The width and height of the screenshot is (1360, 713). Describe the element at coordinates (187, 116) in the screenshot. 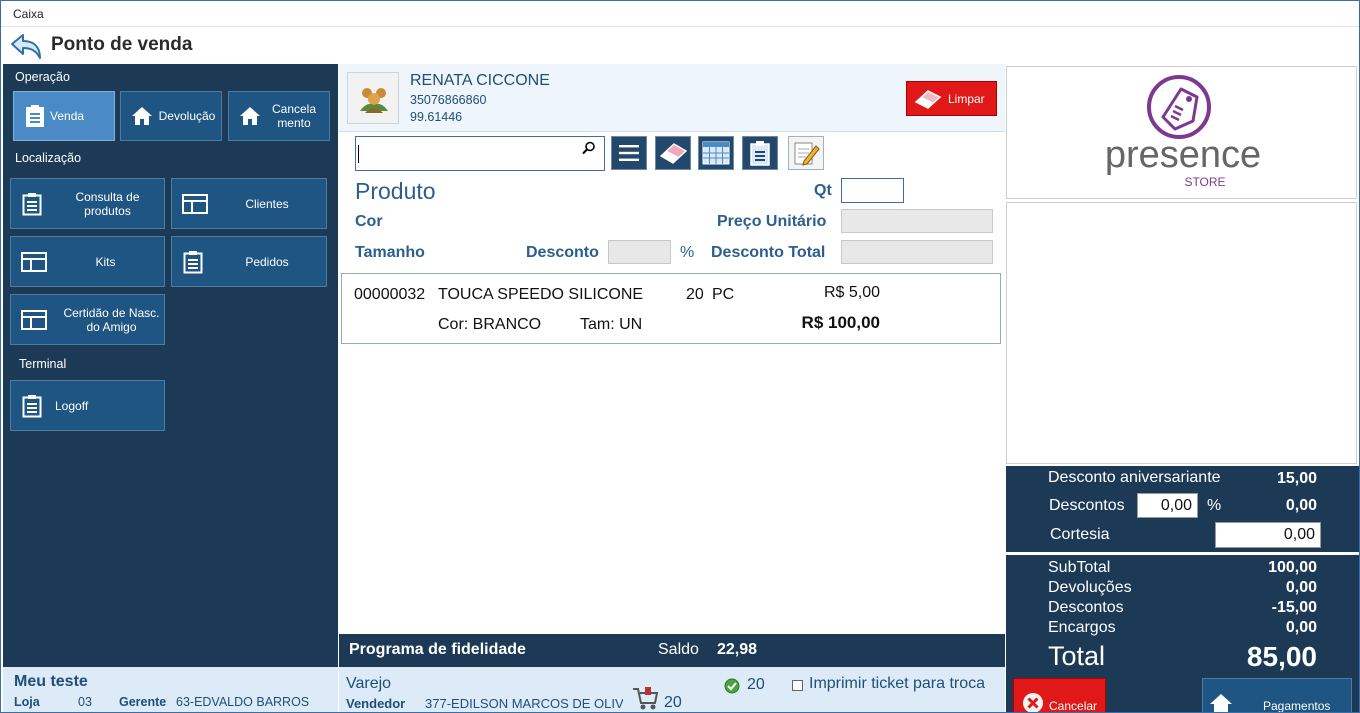

I see `devolucao-label: Devolução` at that location.